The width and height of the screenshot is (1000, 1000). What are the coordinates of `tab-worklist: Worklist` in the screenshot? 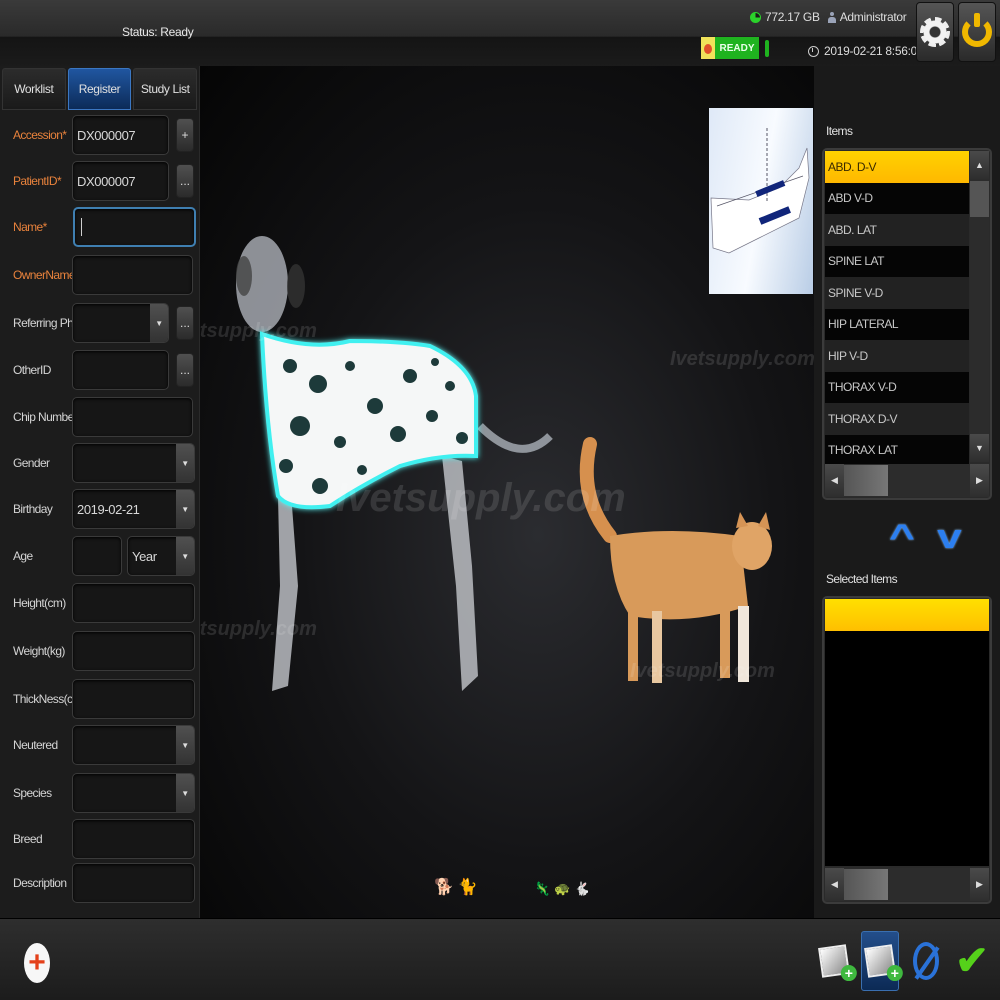 It's located at (34, 89).